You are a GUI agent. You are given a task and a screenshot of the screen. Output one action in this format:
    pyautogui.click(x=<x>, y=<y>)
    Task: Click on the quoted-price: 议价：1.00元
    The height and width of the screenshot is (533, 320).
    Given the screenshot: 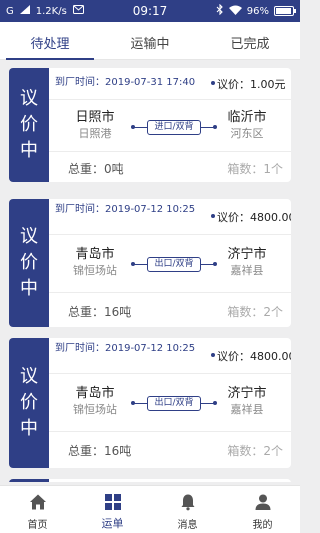 What is the action you would take?
    pyautogui.click(x=251, y=84)
    